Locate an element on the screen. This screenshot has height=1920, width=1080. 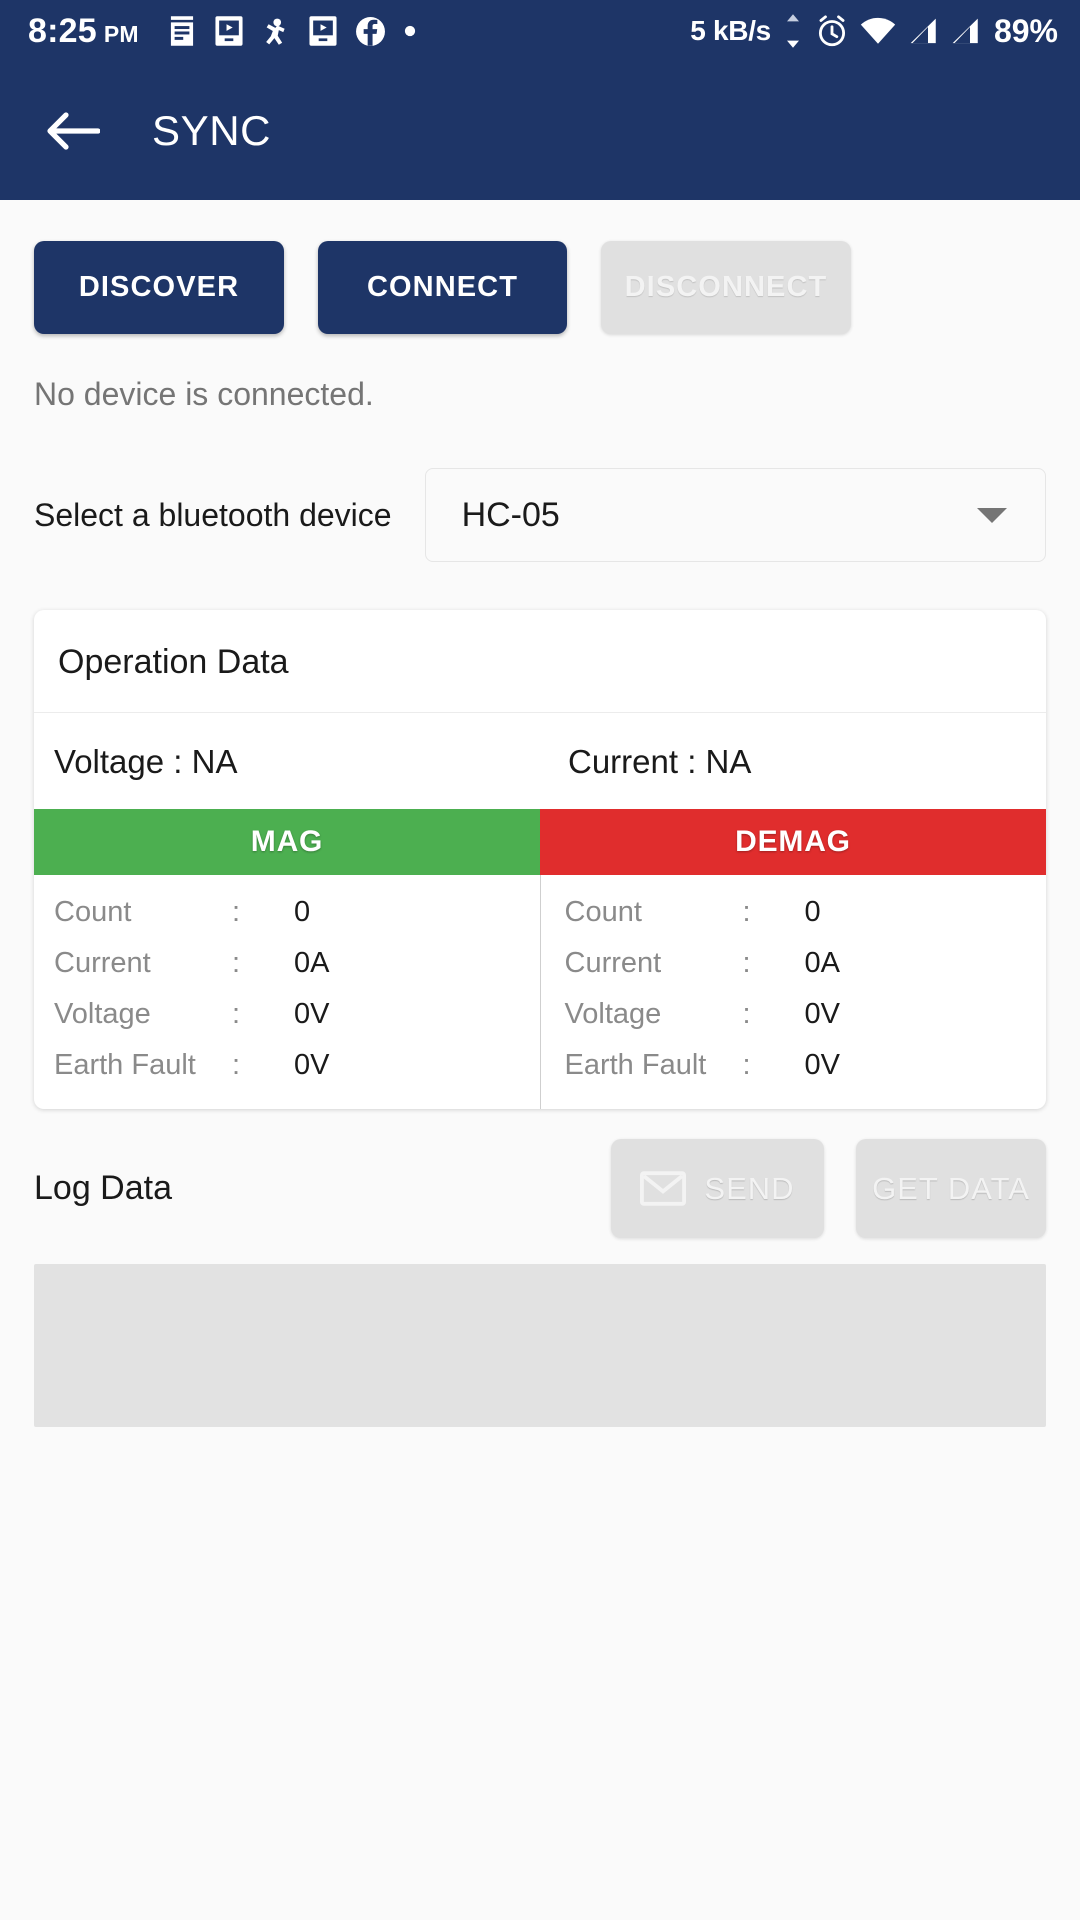
signal-sim2-icon is located at coordinates (965, 31).